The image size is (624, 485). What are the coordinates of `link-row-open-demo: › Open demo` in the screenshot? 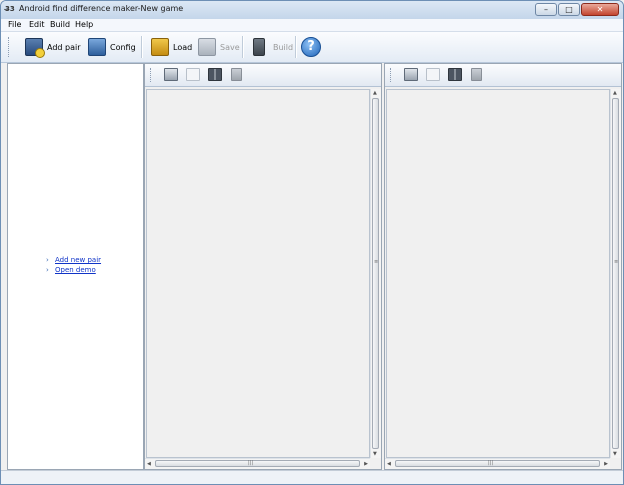 It's located at (73, 270).